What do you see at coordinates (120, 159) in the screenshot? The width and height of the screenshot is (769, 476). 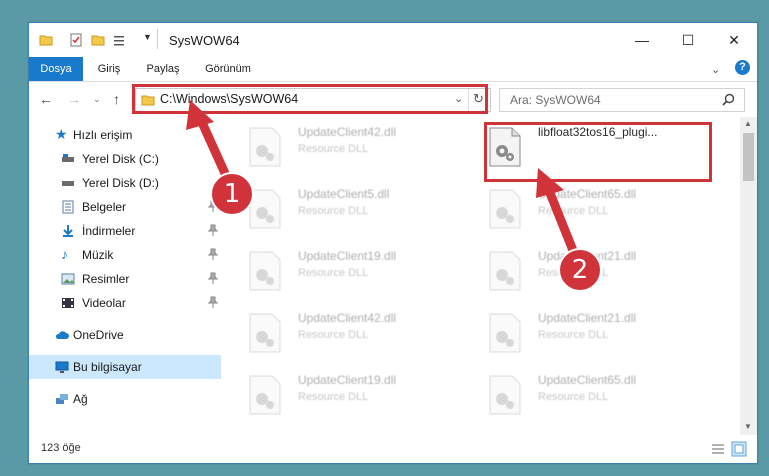 I see `sidebar-item-label: Yerel Disk (C:)` at bounding box center [120, 159].